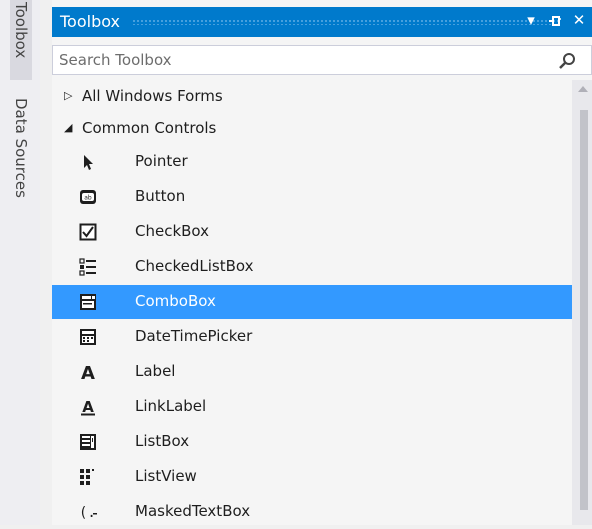 The height and width of the screenshot is (529, 592). What do you see at coordinates (531, 20) in the screenshot?
I see `window-position-dropdown-icon: ▾` at bounding box center [531, 20].